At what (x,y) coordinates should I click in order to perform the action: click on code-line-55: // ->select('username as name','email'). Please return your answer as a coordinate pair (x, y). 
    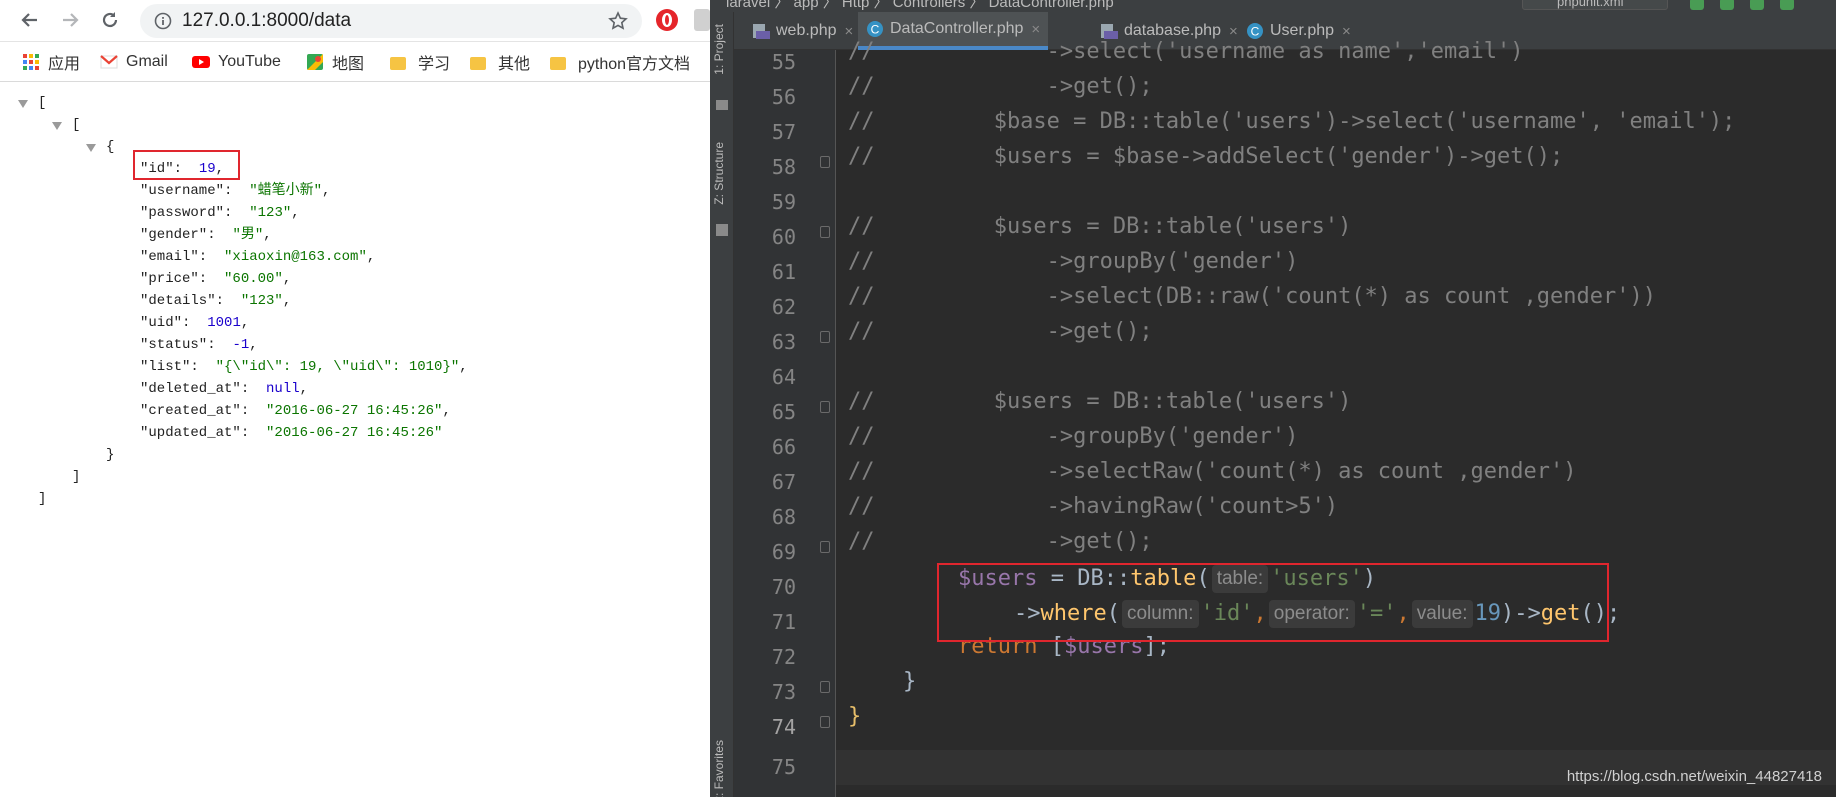
    Looking at the image, I should click on (1186, 51).